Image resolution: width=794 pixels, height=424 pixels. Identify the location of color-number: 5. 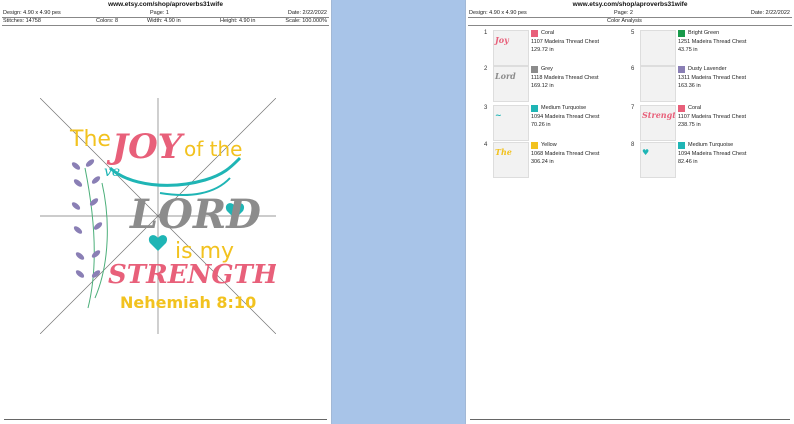
(633, 33).